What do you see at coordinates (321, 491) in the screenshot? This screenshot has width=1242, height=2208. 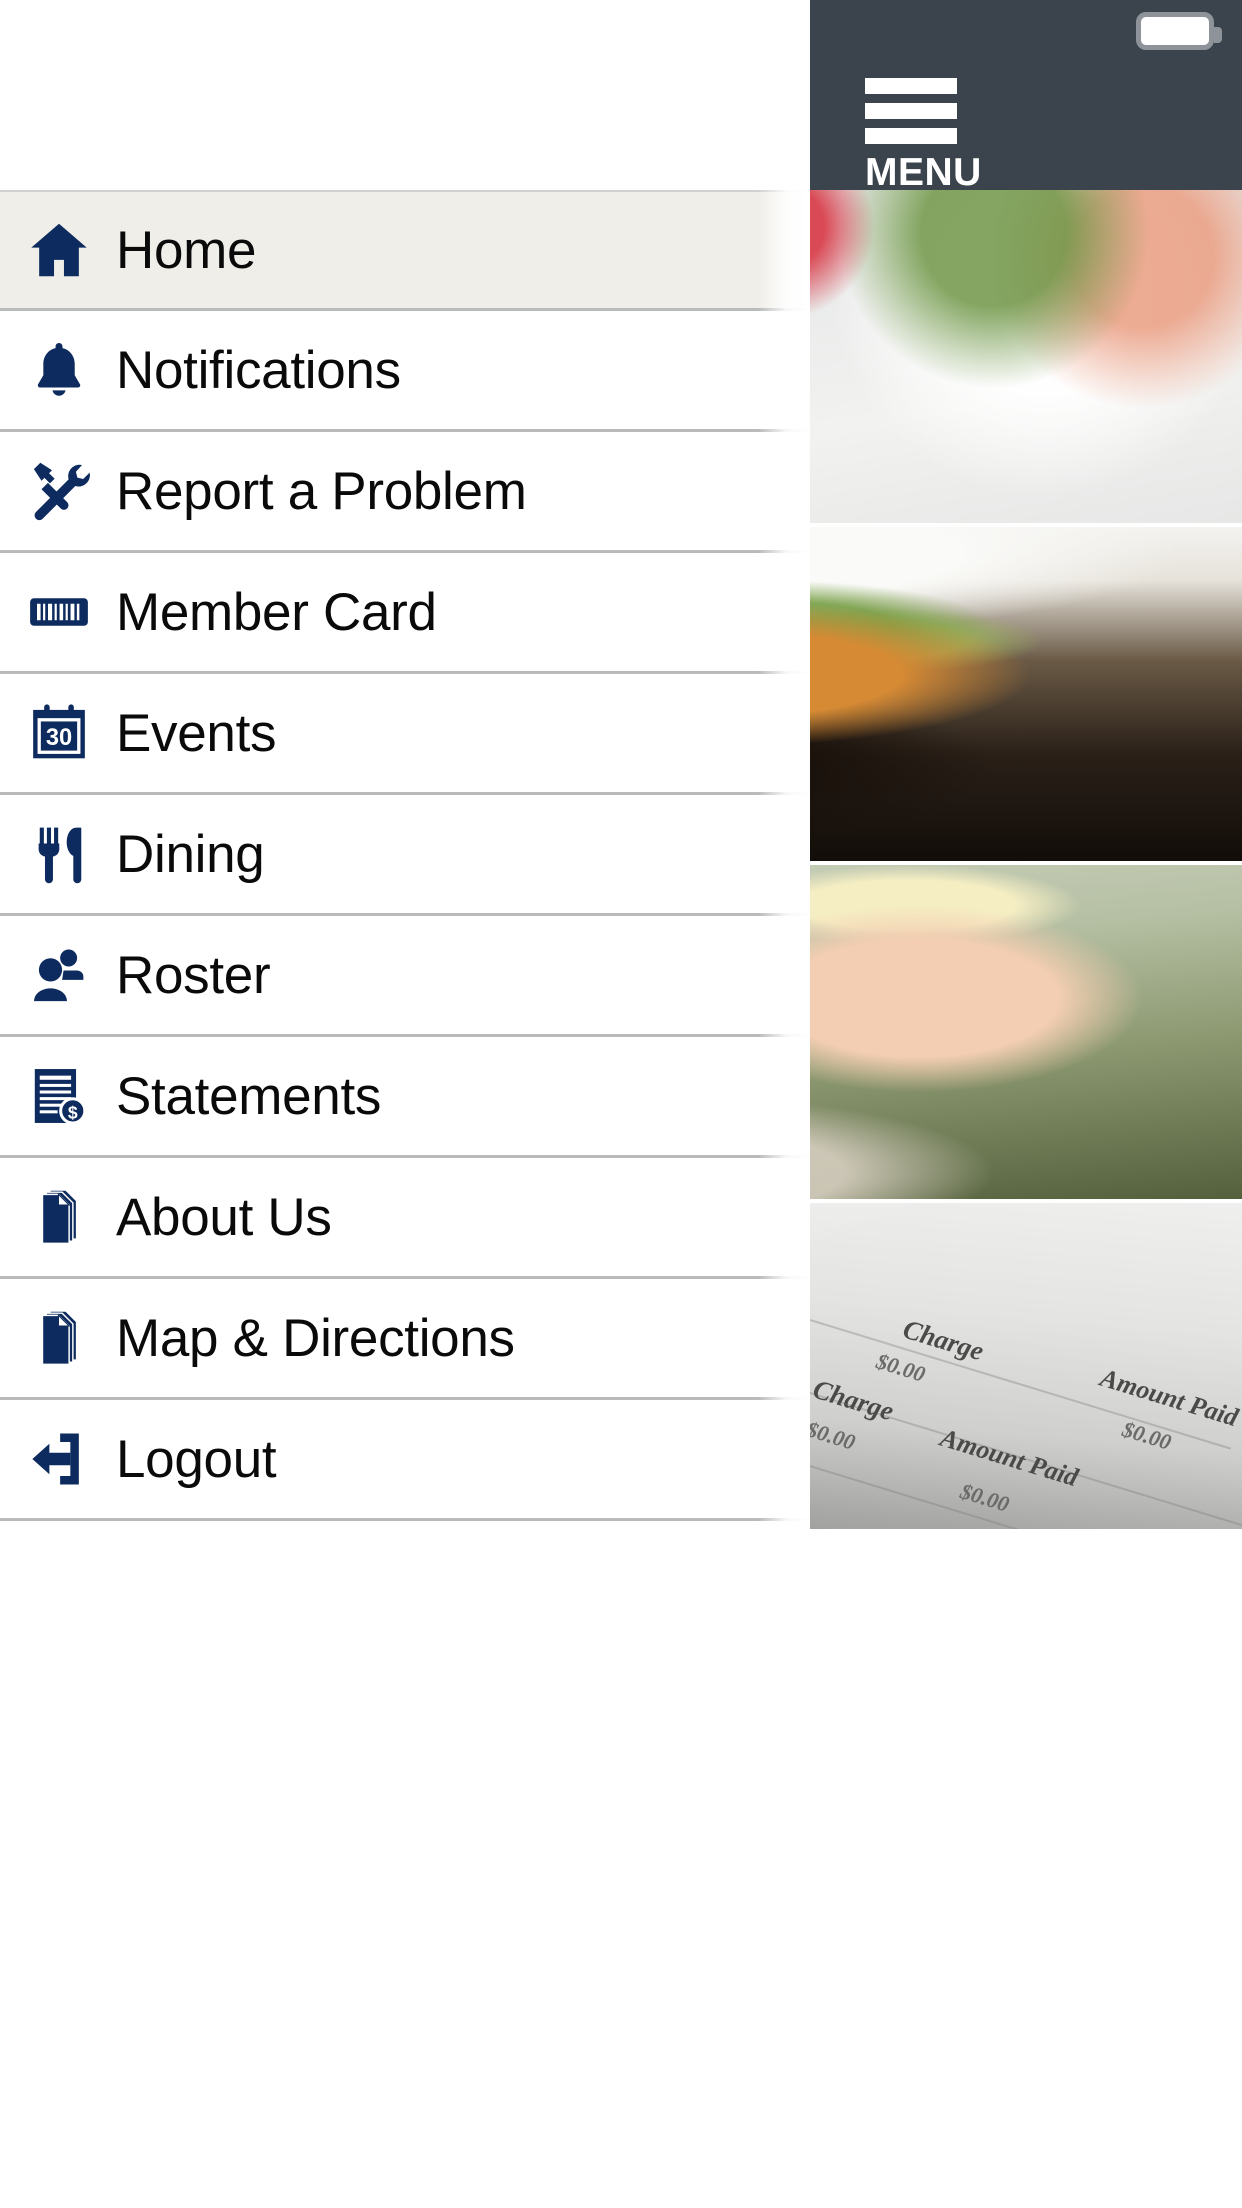 I see `sidebar-item-label: Report a Problem` at bounding box center [321, 491].